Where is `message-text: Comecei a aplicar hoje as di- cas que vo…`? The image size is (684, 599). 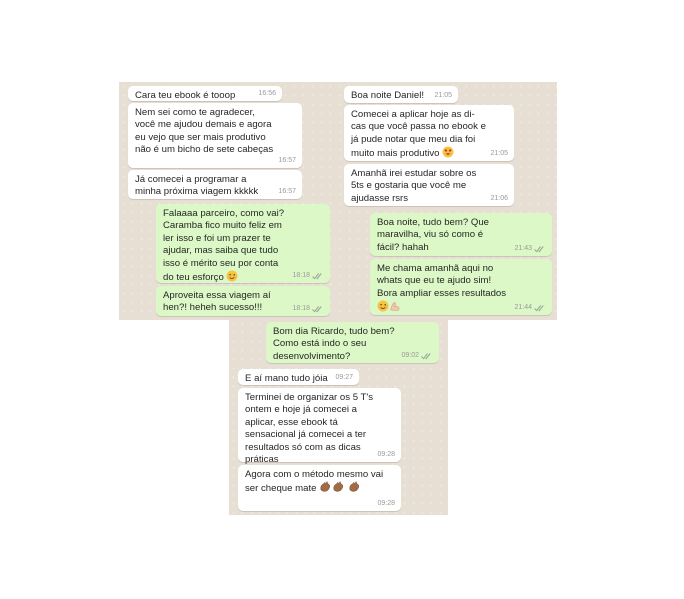
message-text: Comecei a aplicar hoje as di- cas que vo… is located at coordinates (420, 136).